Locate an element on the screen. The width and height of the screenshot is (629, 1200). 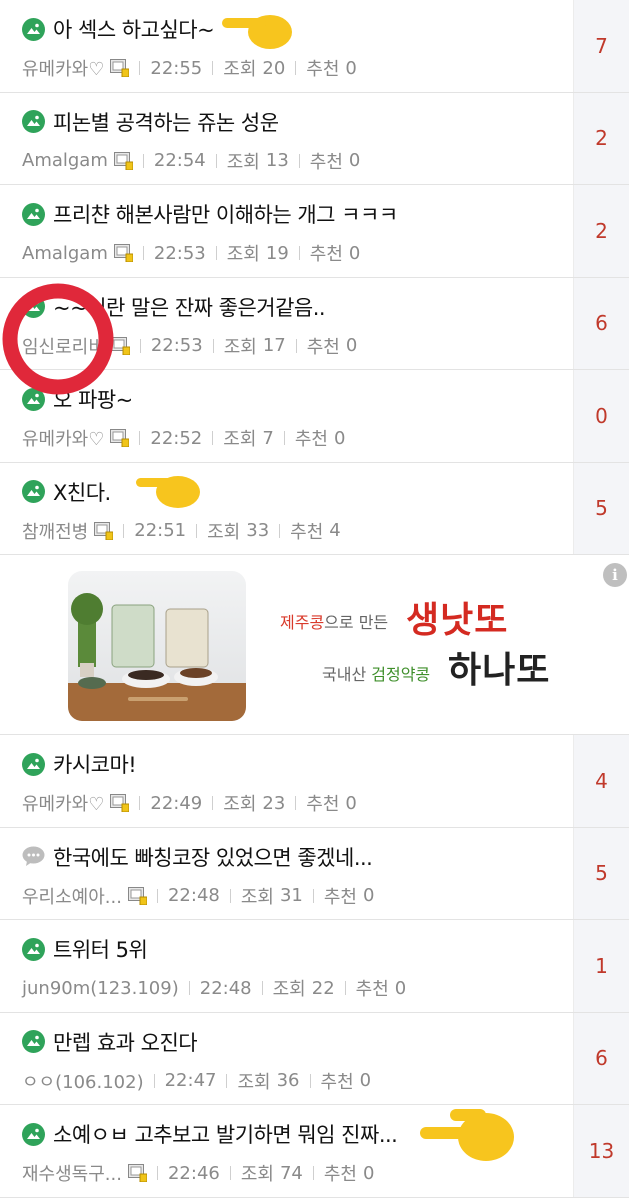
post-row: 오 파팡~ 유메카와♡ 22:52 조회 7 추천 0 0 is located at coordinates (314, 416).